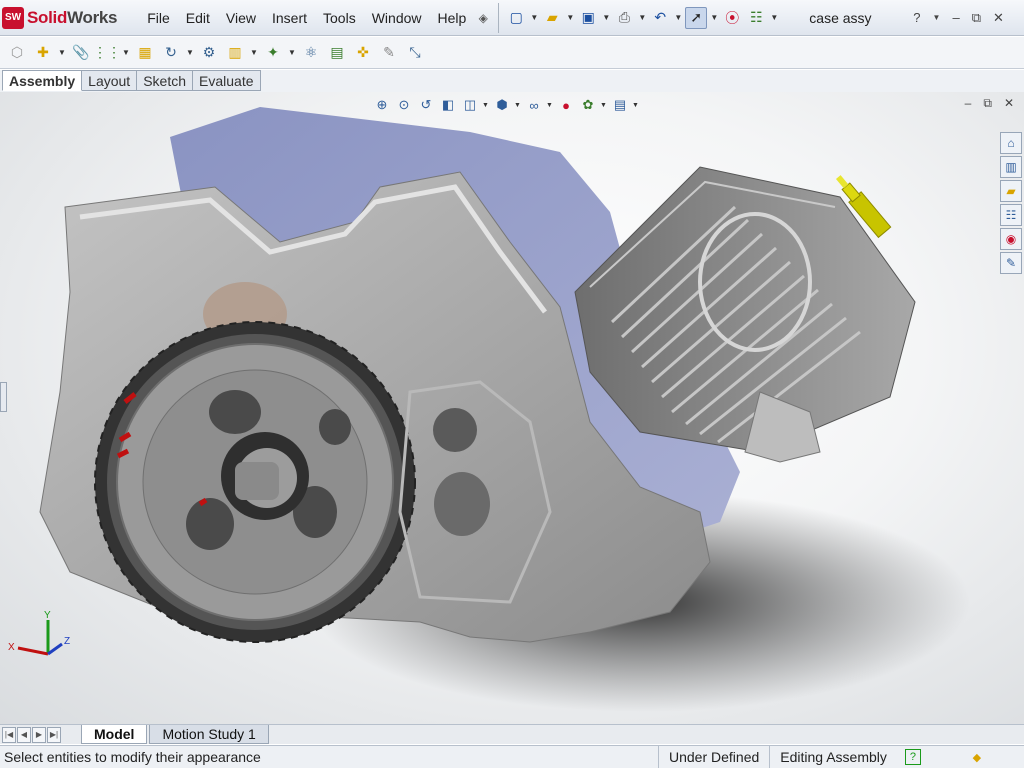  I want to click on rebuild-tag-icon: ◆, so click(977, 757).